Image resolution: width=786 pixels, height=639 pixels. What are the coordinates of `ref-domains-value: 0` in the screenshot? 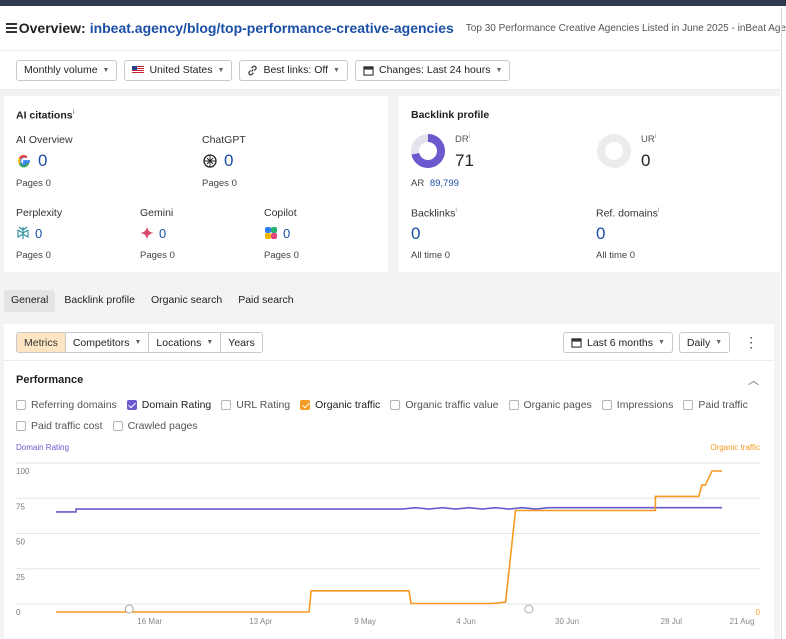 It's located at (600, 234).